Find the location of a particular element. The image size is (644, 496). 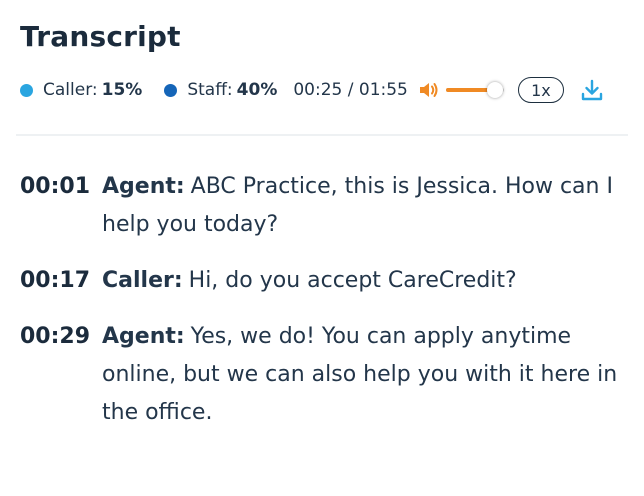

transcript-timestamp: 00:17 is located at coordinates (61, 281).